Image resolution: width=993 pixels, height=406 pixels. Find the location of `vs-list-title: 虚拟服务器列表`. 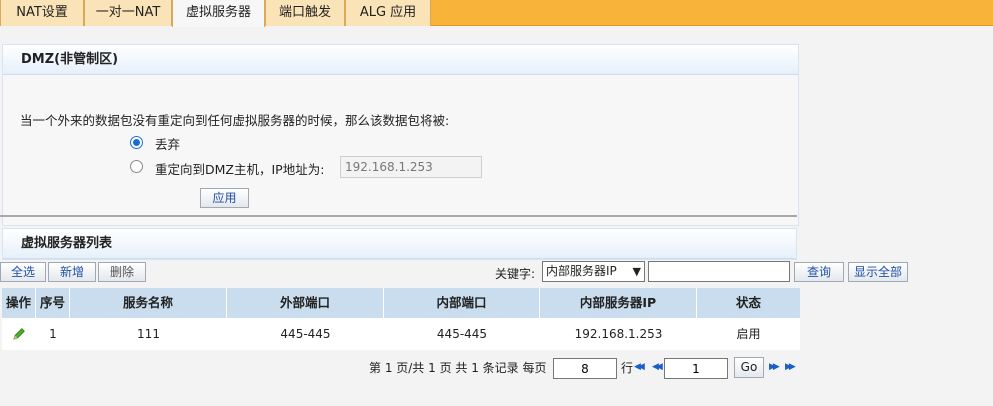

vs-list-title: 虚拟服务器列表 is located at coordinates (399, 244).